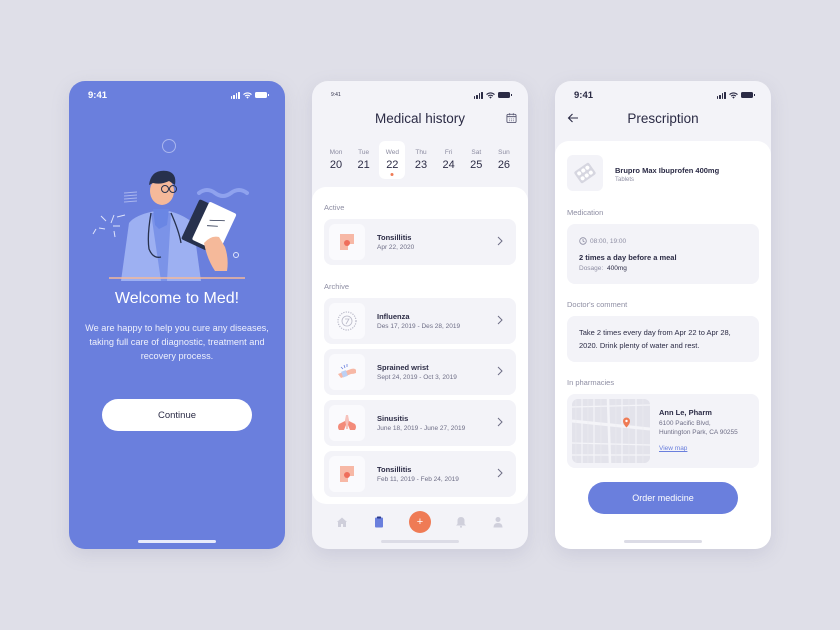 The image size is (840, 630). I want to click on address-line-1: 6100 Pacific Blvd,, so click(685, 423).